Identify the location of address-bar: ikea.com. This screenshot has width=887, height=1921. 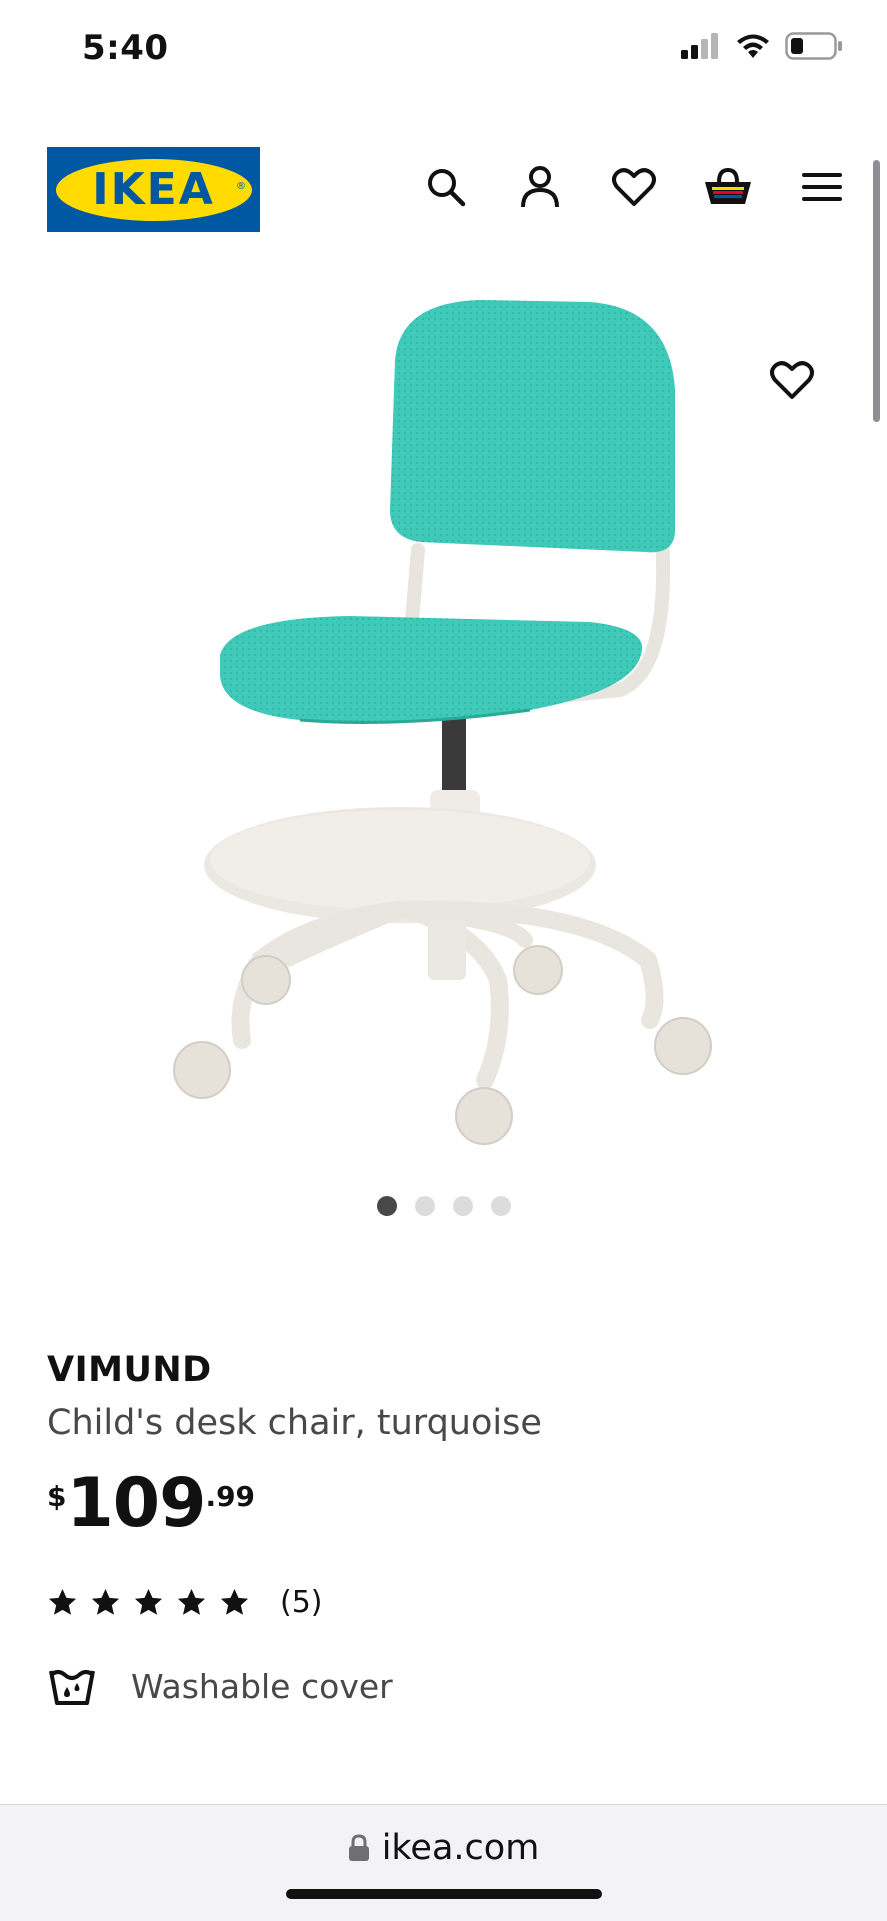
(443, 1848).